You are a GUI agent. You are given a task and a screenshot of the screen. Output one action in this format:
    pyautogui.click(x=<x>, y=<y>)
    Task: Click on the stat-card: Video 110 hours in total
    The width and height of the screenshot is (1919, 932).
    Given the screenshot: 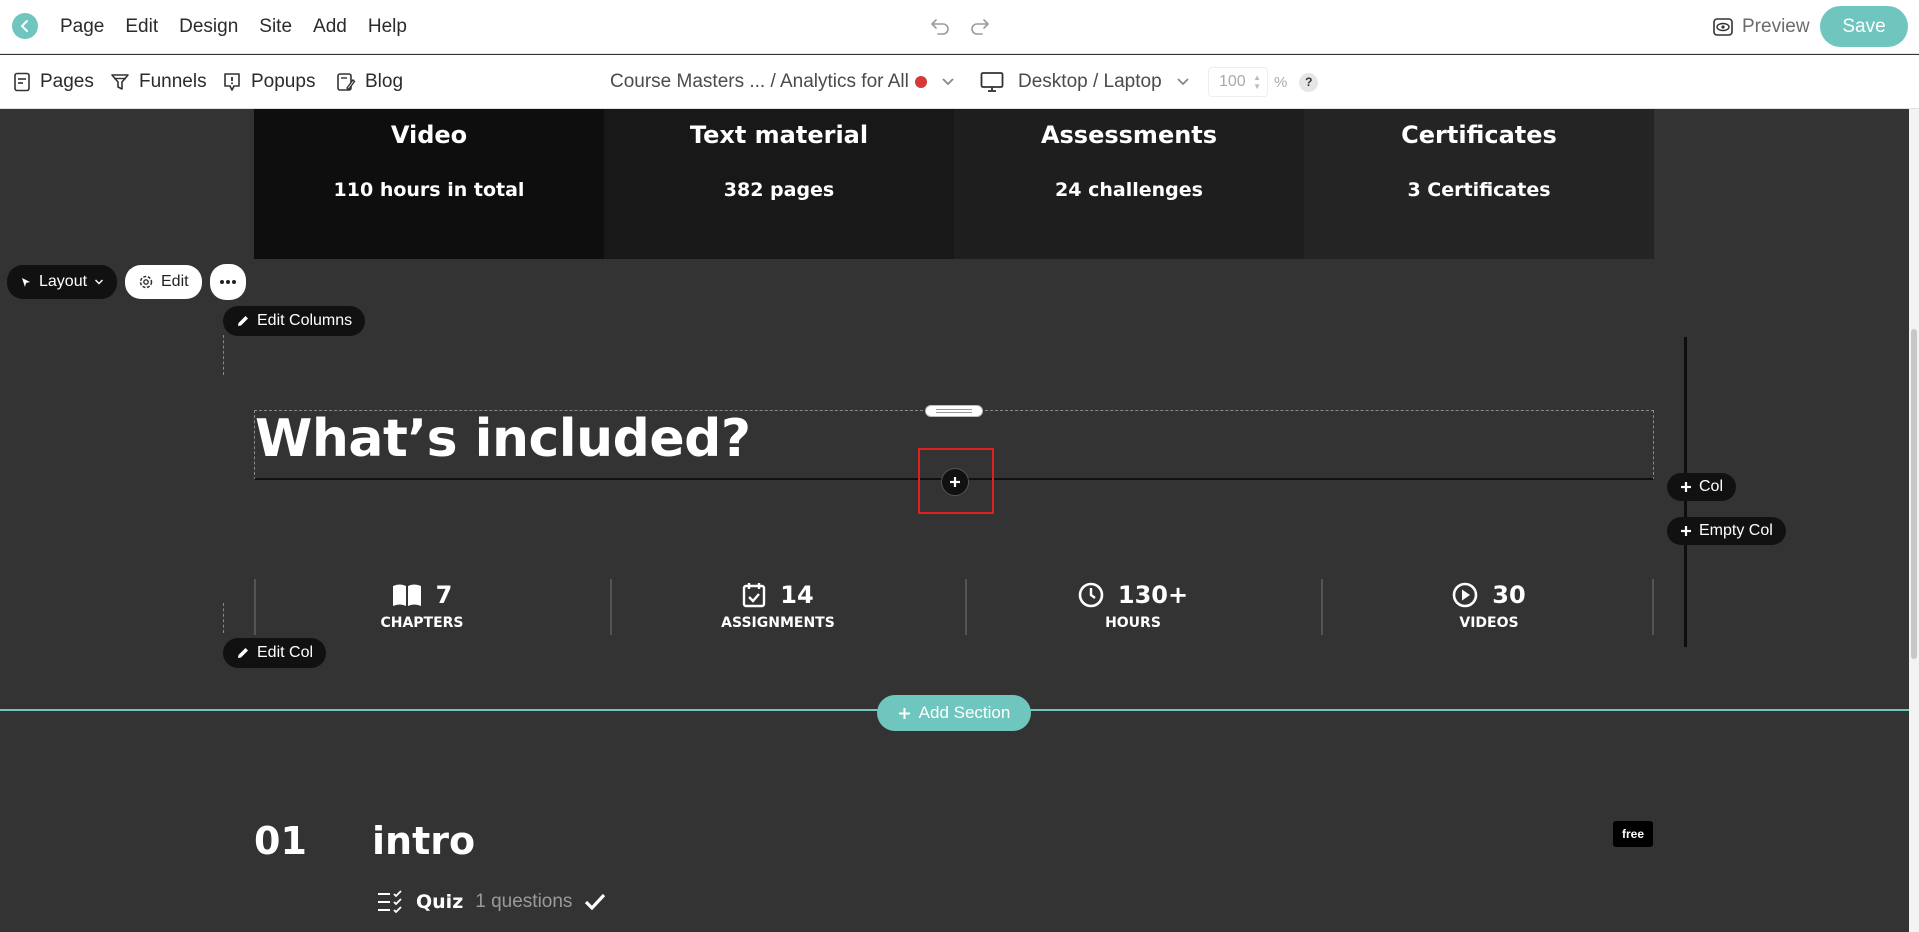 What is the action you would take?
    pyautogui.click(x=429, y=184)
    